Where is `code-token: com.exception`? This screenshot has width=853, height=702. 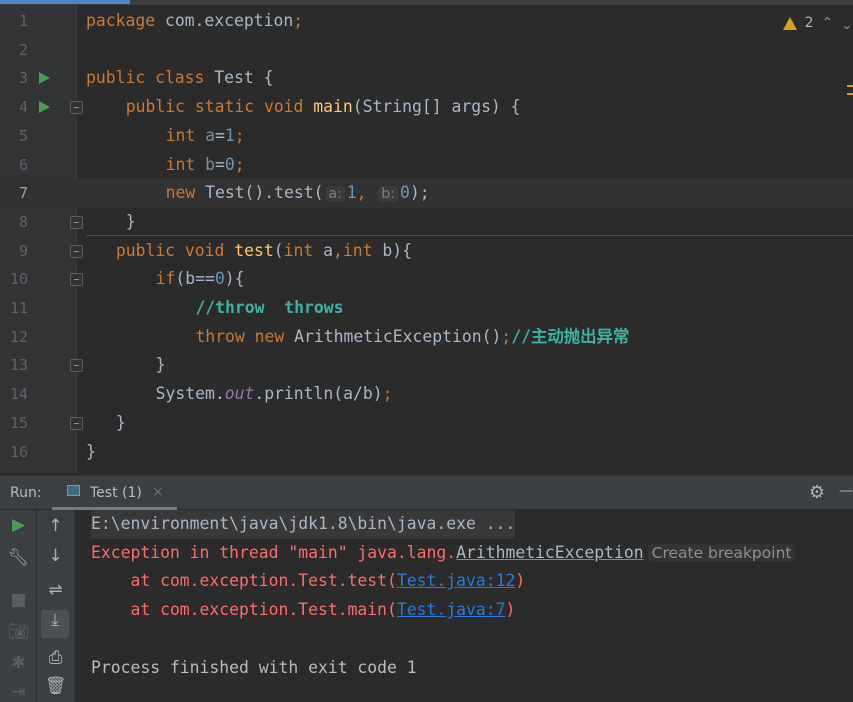
code-token: com.exception is located at coordinates (229, 20).